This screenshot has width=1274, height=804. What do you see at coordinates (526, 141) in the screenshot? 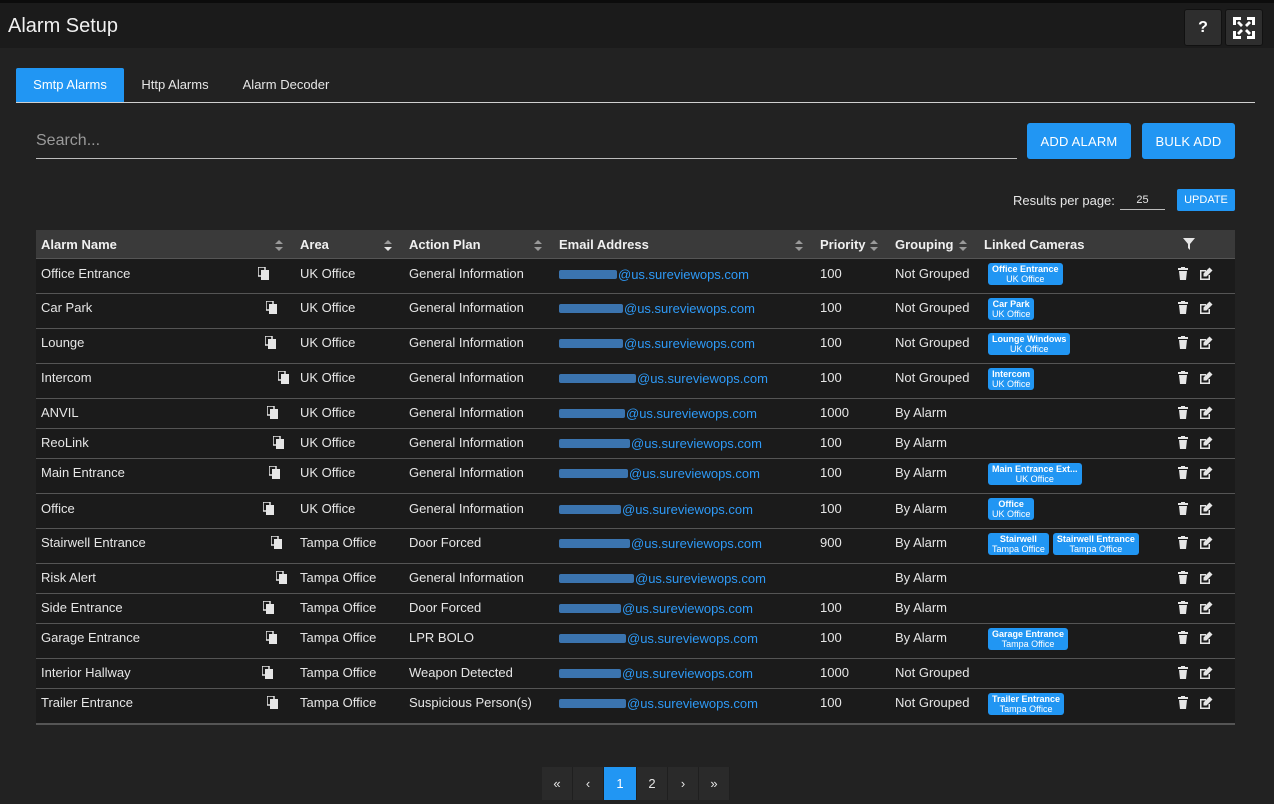
I see `search-input` at bounding box center [526, 141].